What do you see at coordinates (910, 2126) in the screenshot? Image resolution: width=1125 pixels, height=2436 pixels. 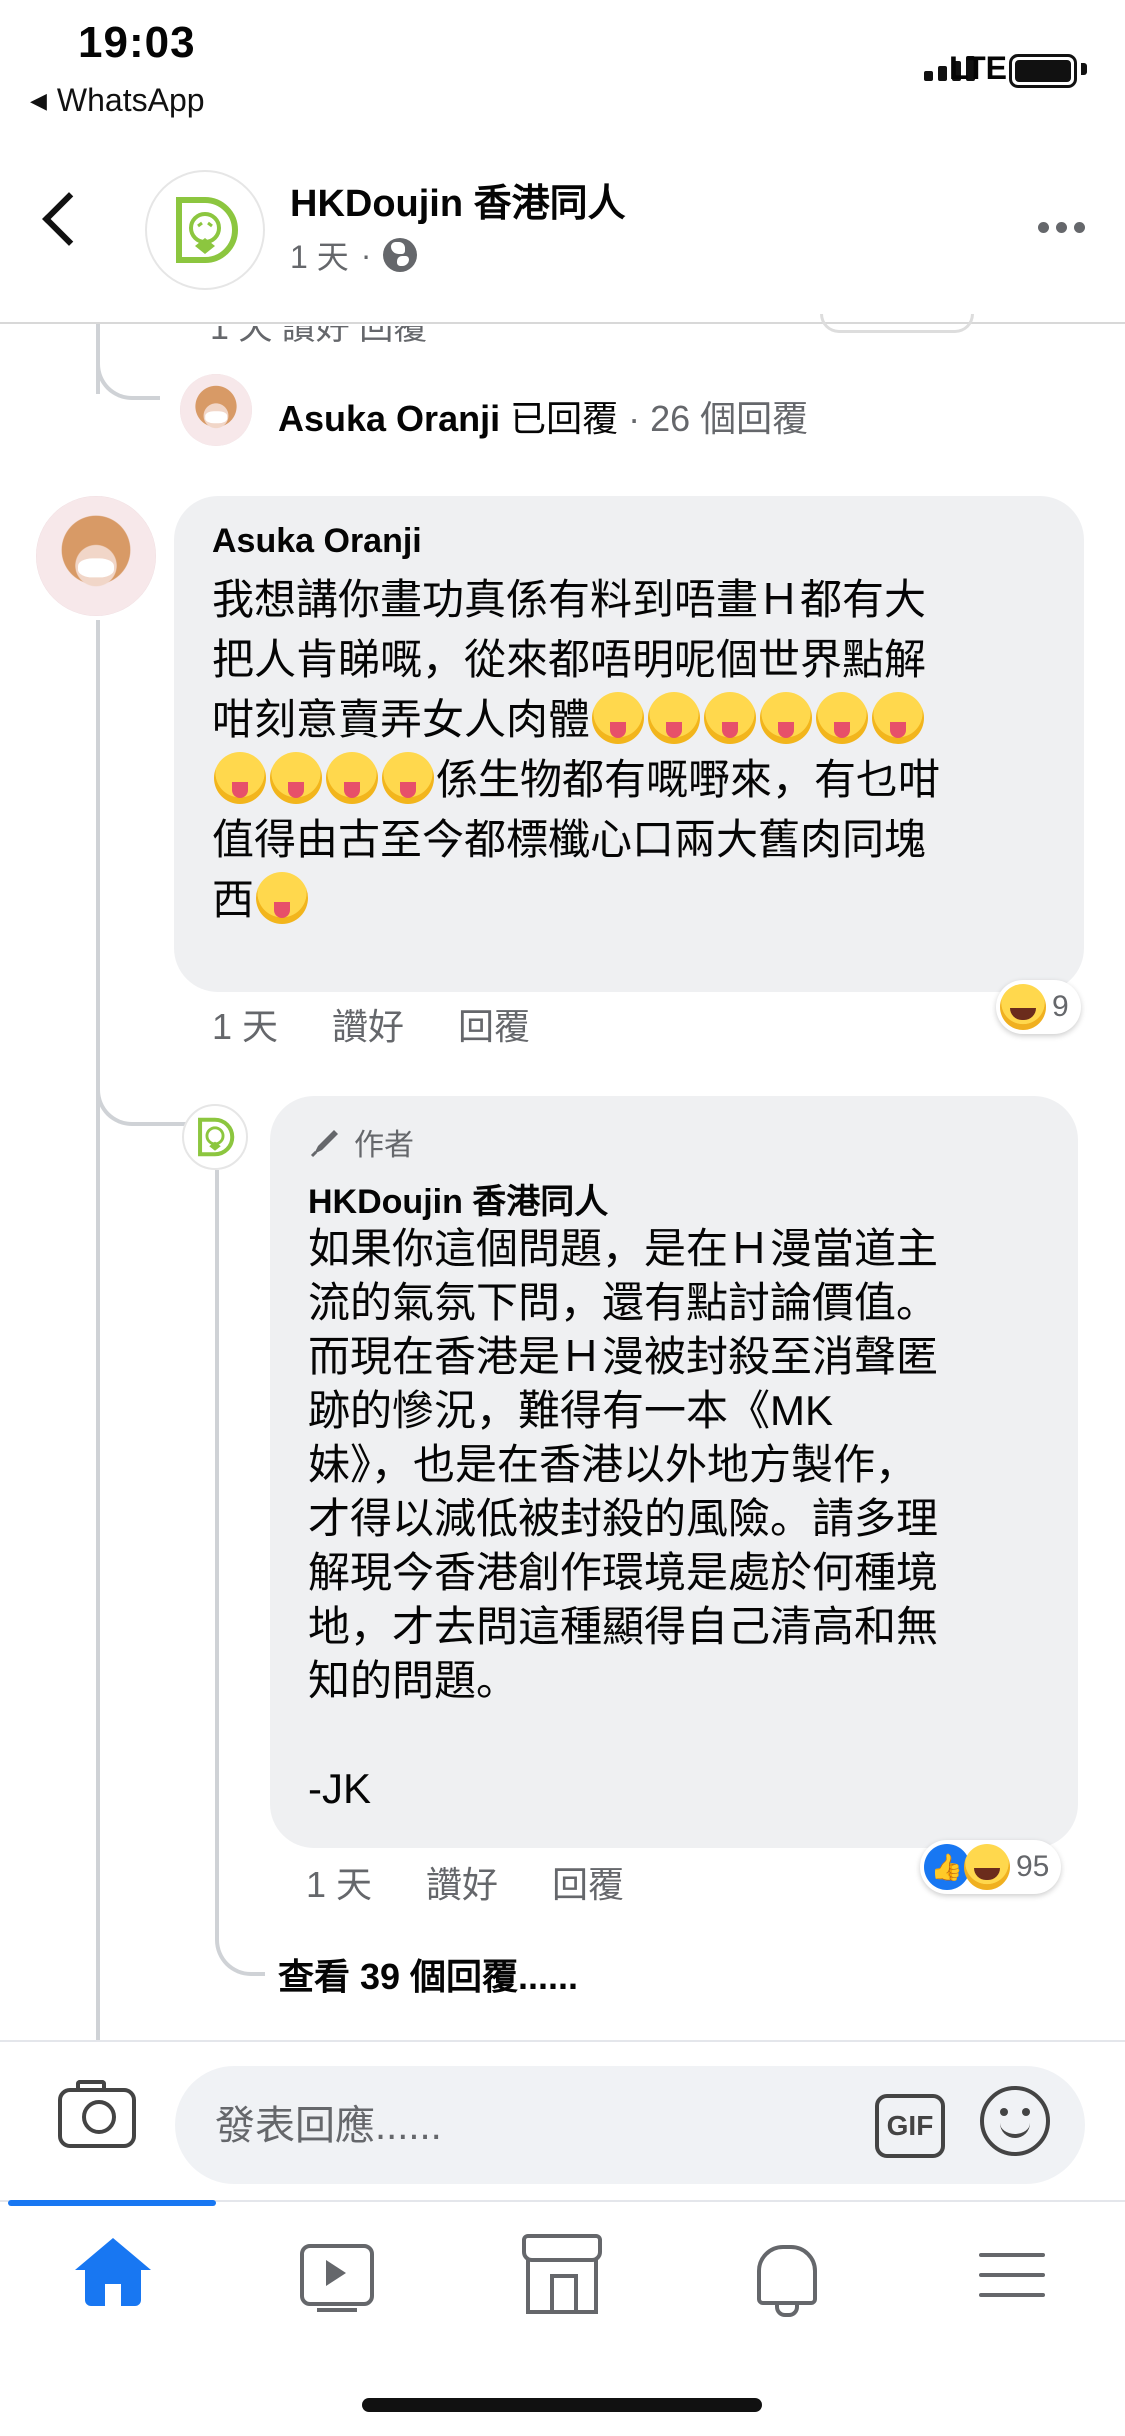 I see `gif-button: GIF` at bounding box center [910, 2126].